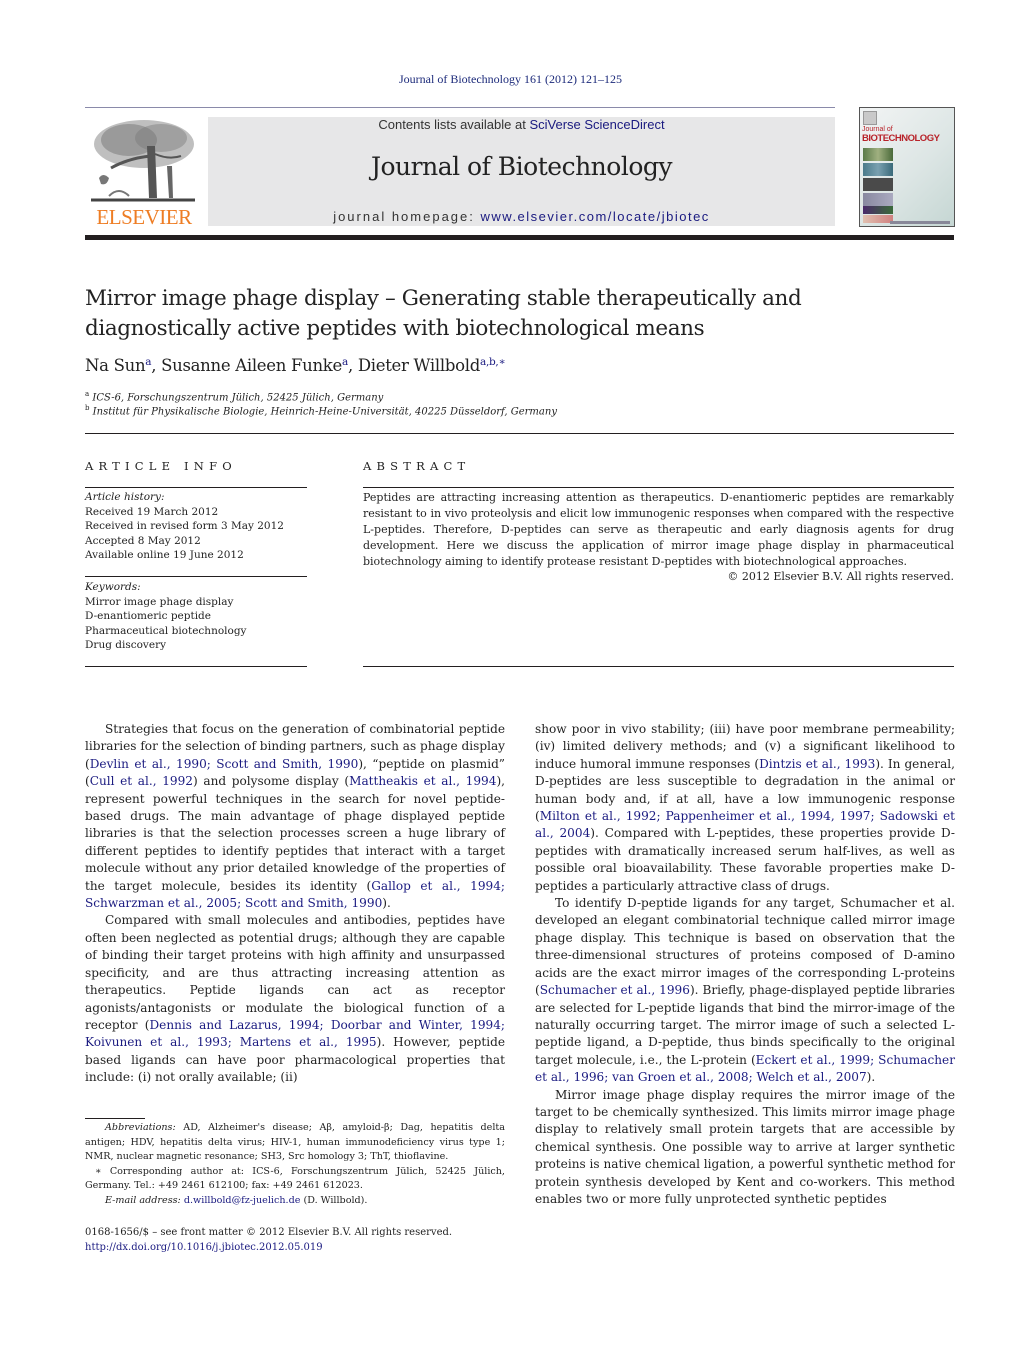  Describe the element at coordinates (141, 781) in the screenshot. I see `citation-link: Cull et al., 1992` at that location.